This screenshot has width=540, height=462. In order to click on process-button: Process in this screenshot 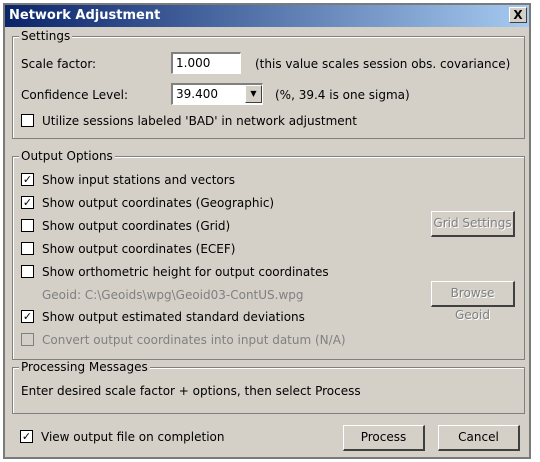, I will do `click(384, 438)`.